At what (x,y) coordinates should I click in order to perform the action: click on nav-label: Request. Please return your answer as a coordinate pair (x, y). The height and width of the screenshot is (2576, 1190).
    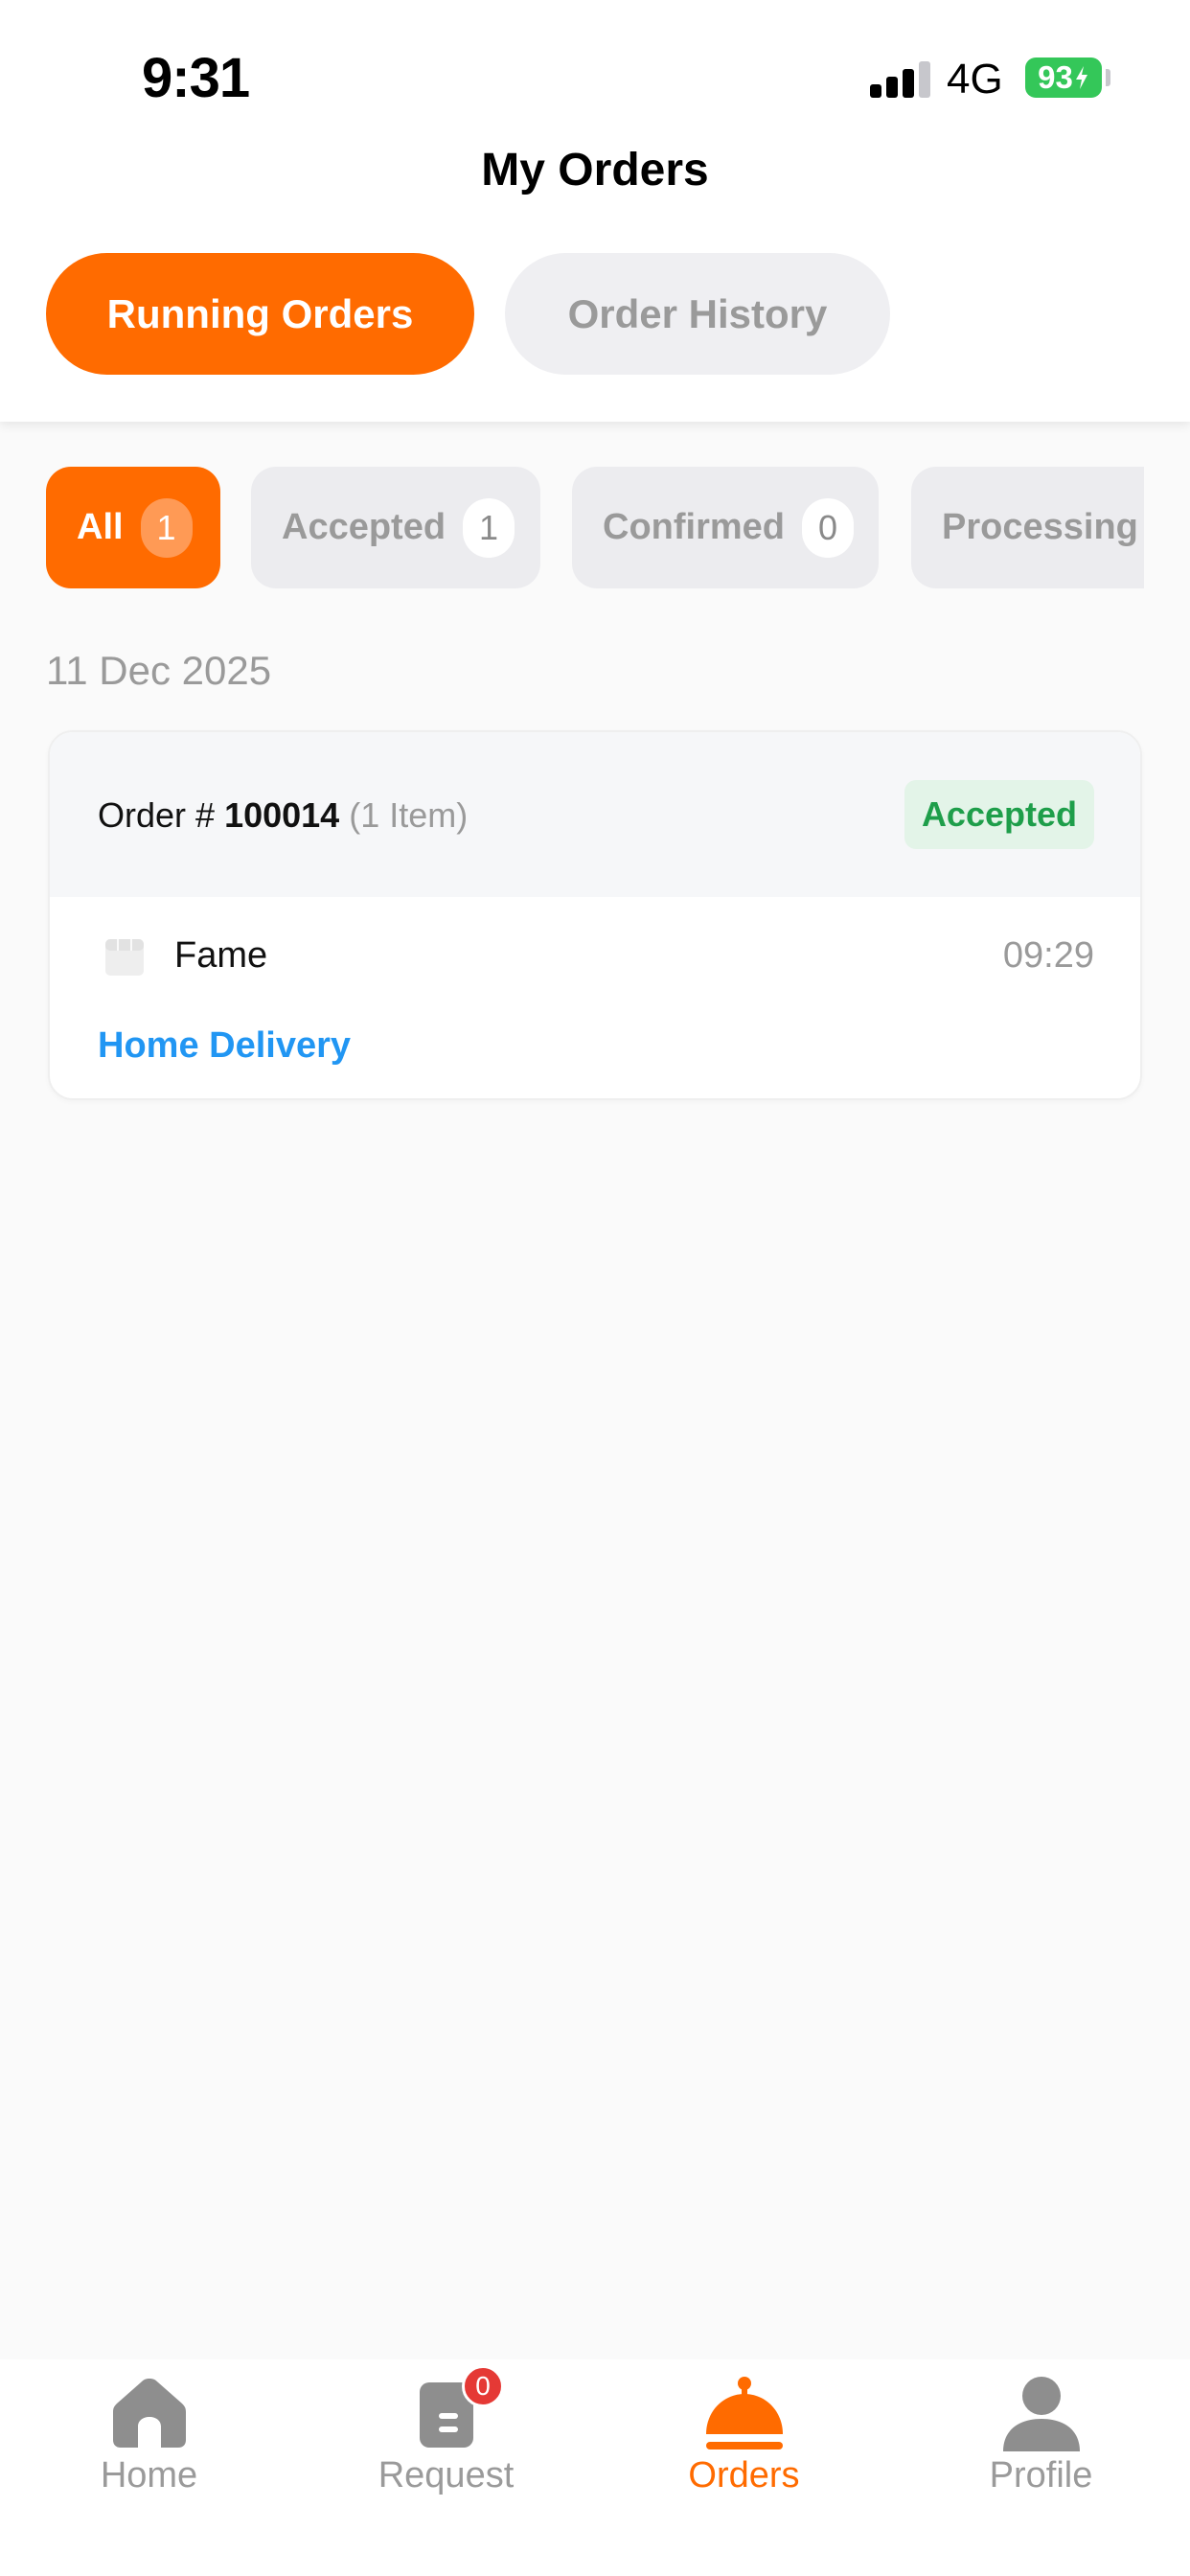
    Looking at the image, I should click on (447, 2475).